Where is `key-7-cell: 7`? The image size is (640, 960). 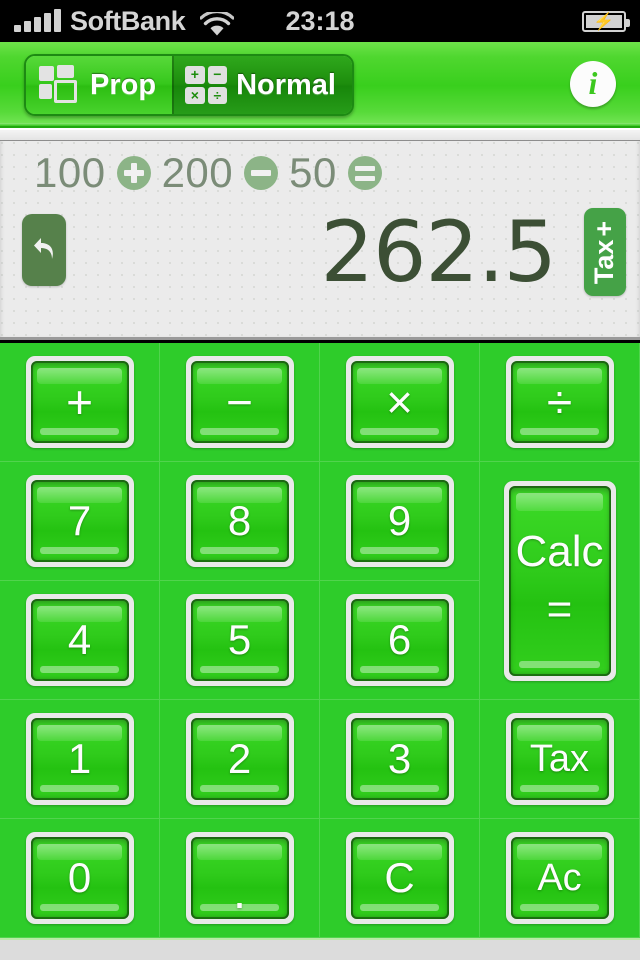 key-7-cell: 7 is located at coordinates (80, 521).